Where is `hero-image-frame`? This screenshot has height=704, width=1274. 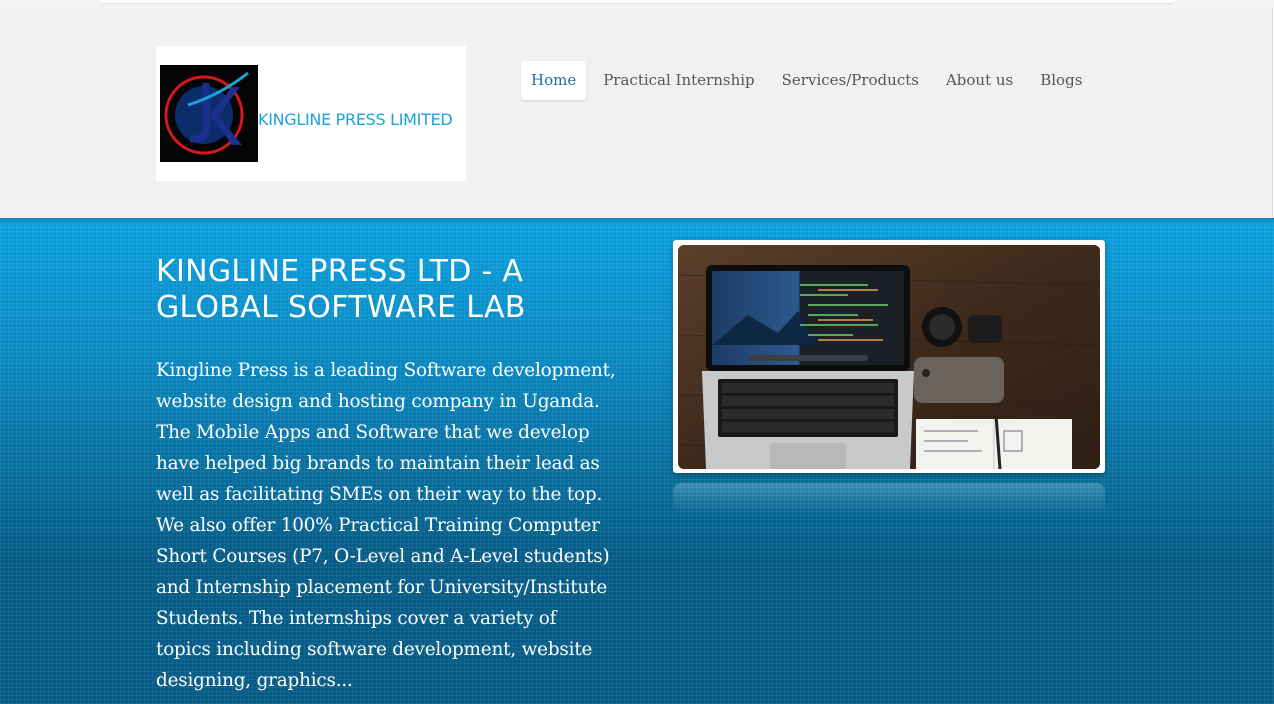 hero-image-frame is located at coordinates (889, 356).